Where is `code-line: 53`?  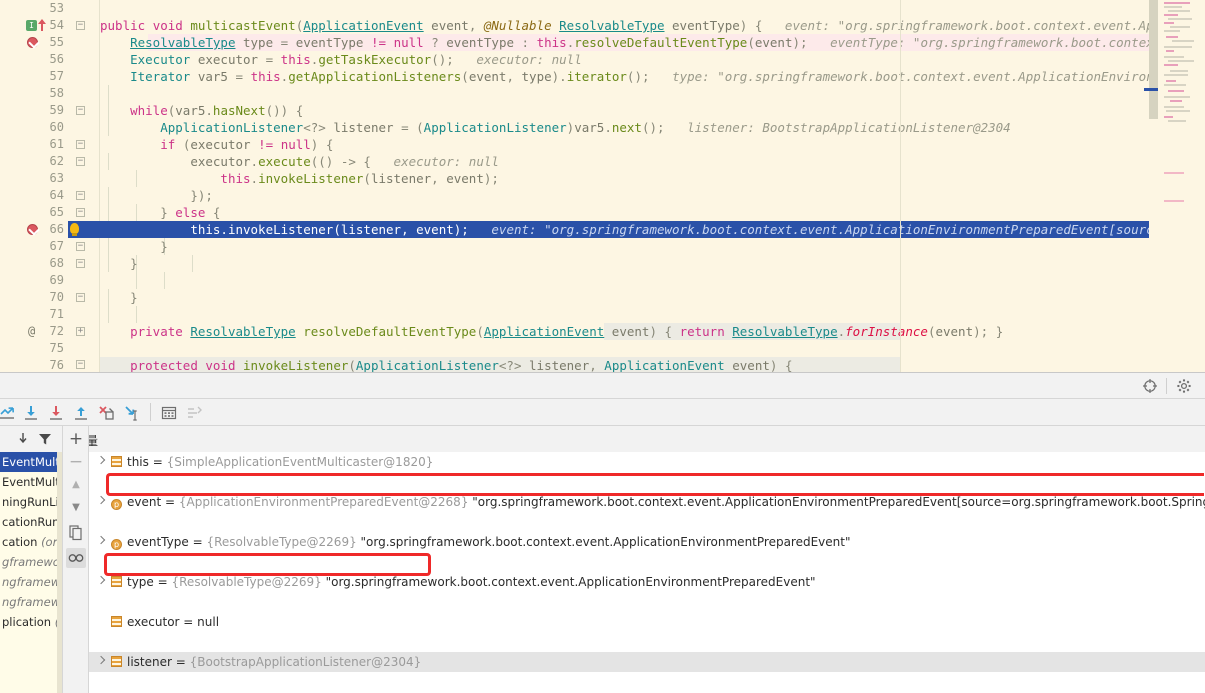 code-line: 53 is located at coordinates (590, 8).